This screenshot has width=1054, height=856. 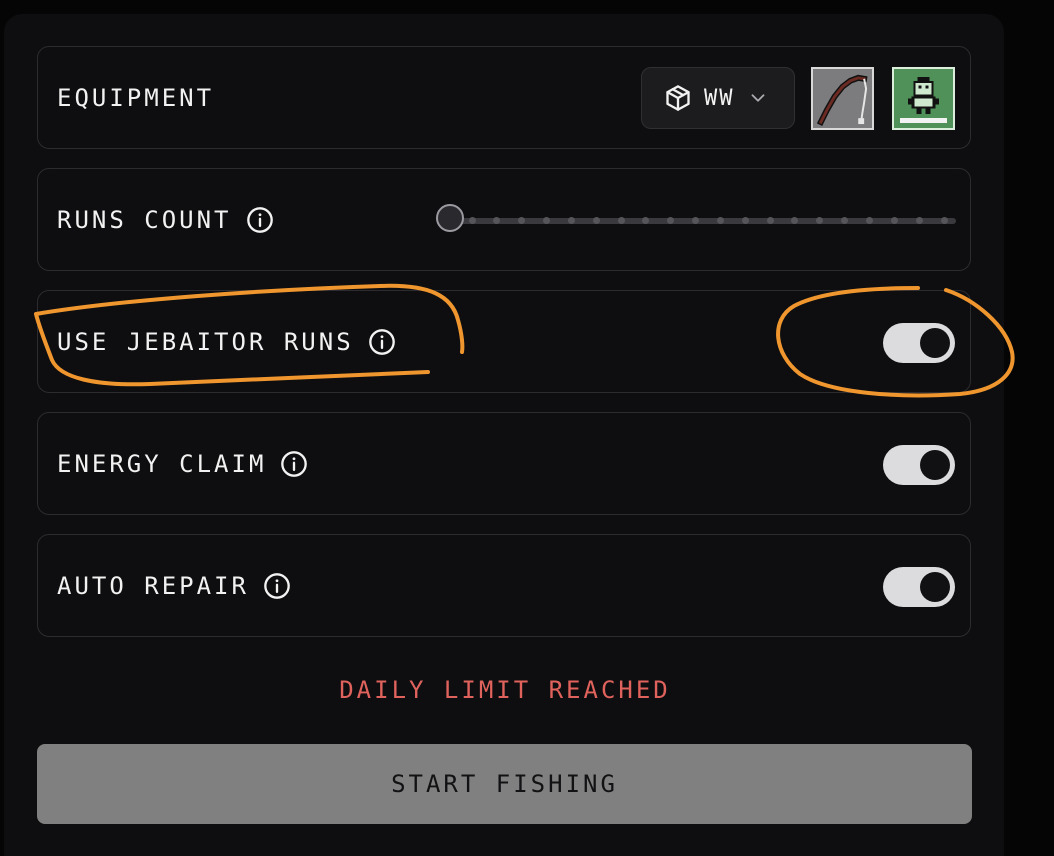 I want to click on use-jebaitor-runs-label: USE JEBAITOR RUNS, so click(x=205, y=341).